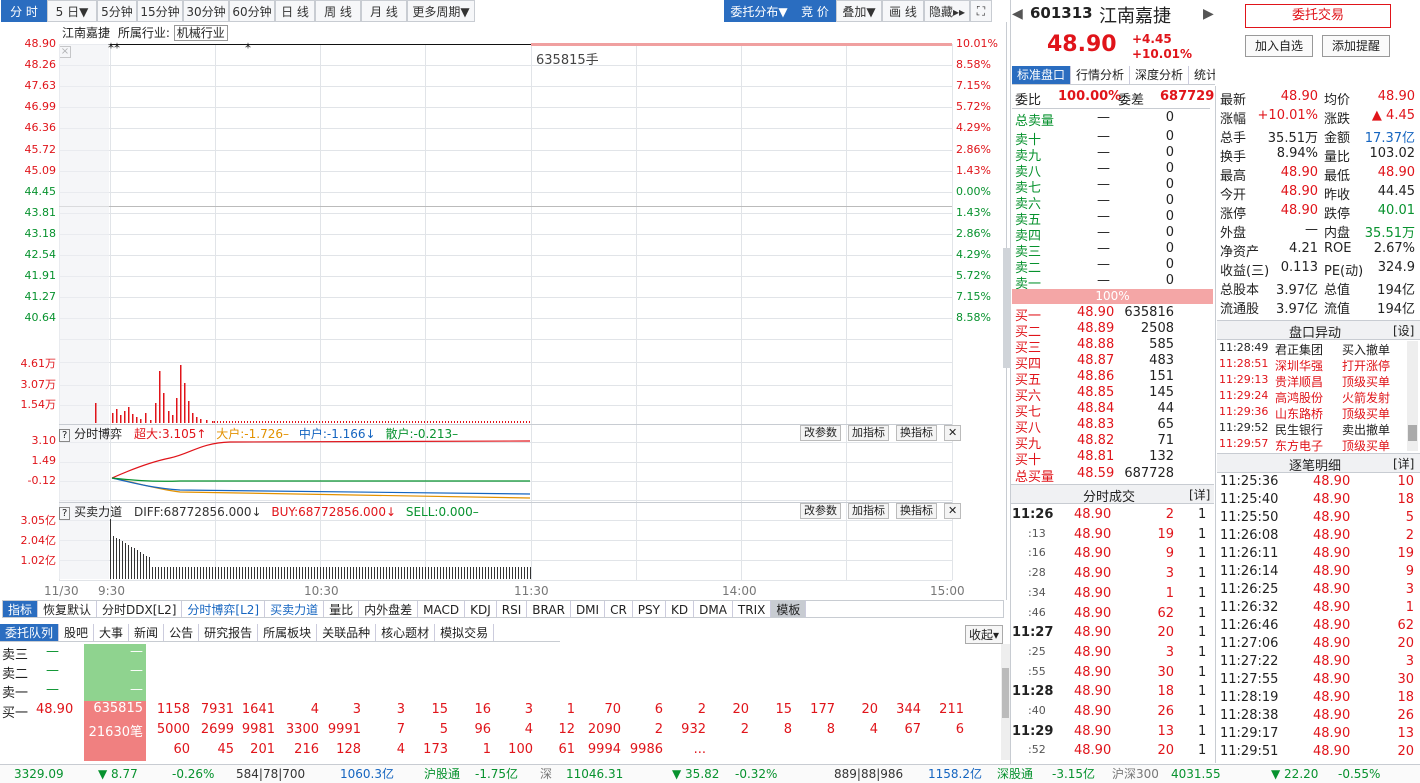  Describe the element at coordinates (752, 609) in the screenshot. I see `indicator-tab-16: TRIX` at that location.